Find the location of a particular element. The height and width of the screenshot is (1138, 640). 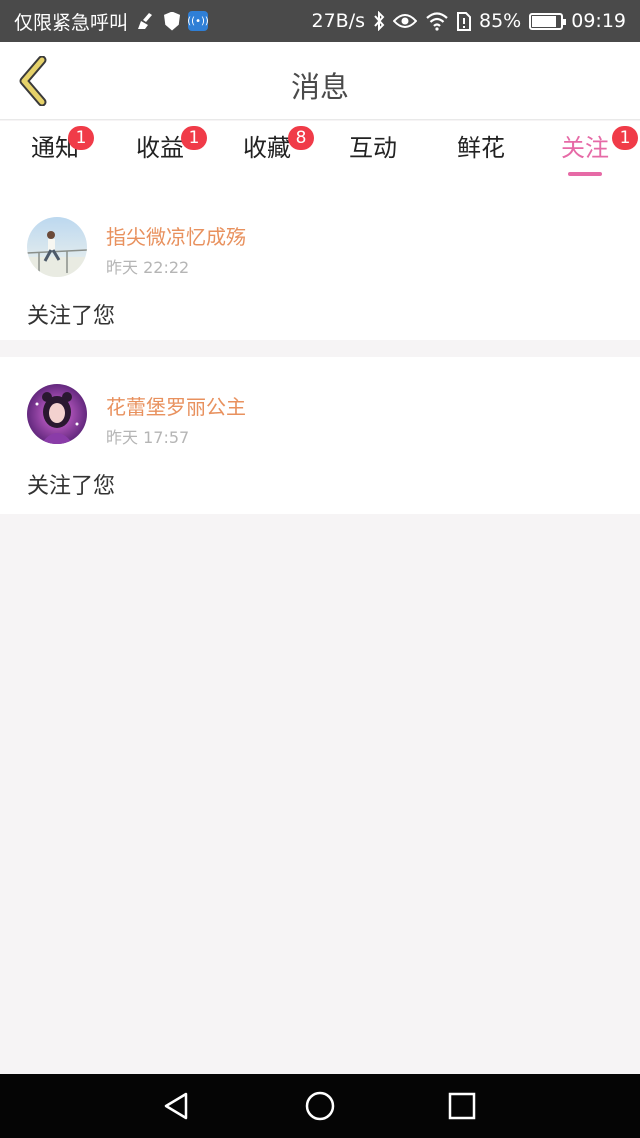

tab-flowers: 鲜花 is located at coordinates (481, 160).